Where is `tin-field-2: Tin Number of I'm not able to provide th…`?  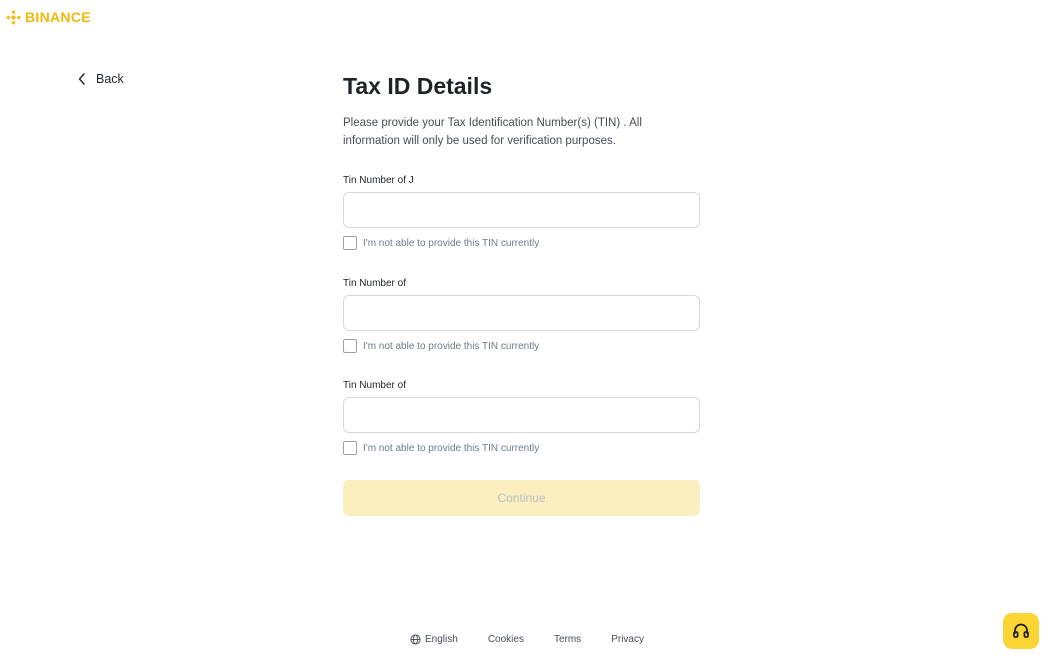
tin-field-2: Tin Number of I'm not able to provide th… is located at coordinates (521, 315).